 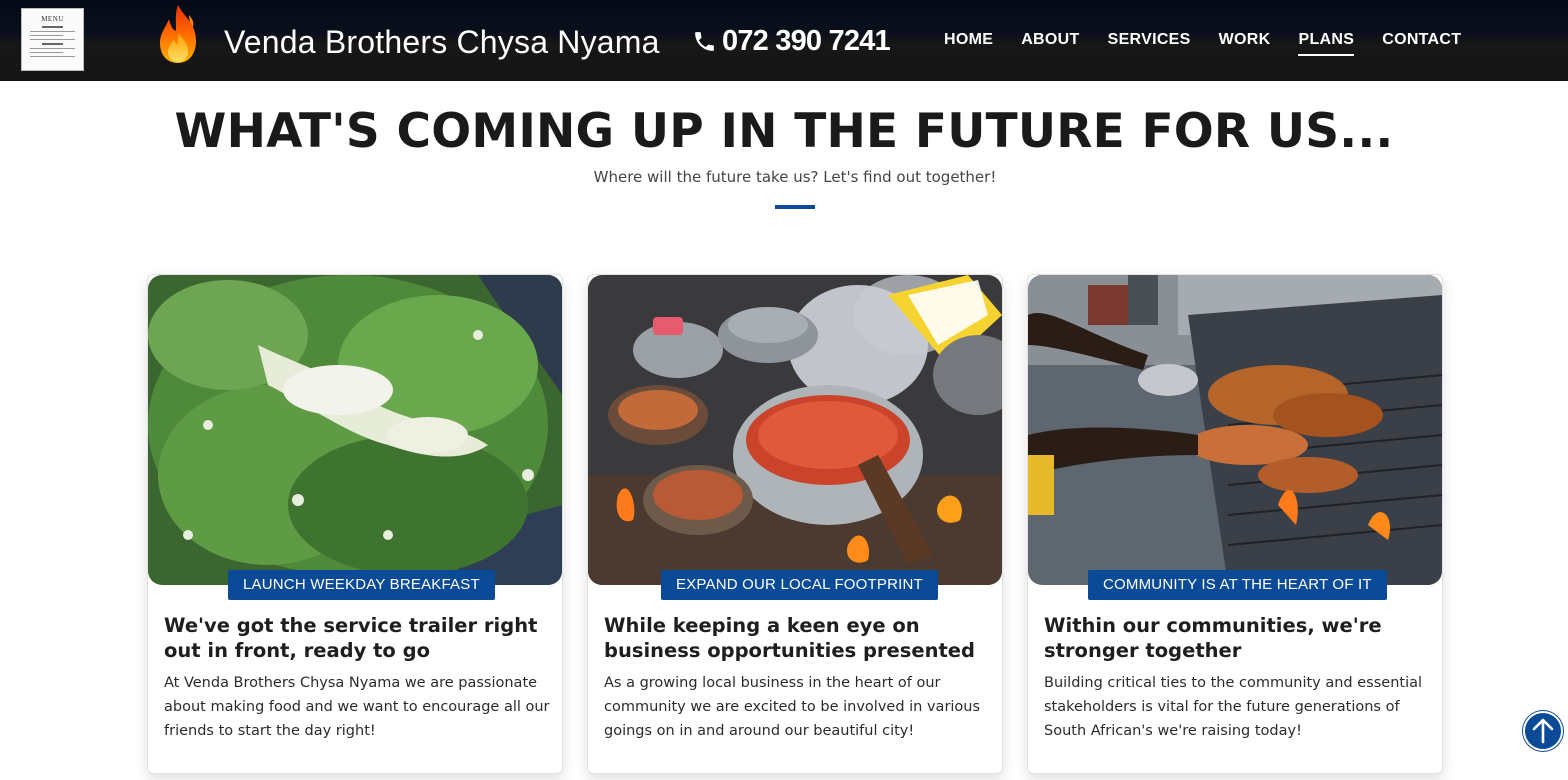 What do you see at coordinates (968, 41) in the screenshot?
I see `nav-home: HOME` at bounding box center [968, 41].